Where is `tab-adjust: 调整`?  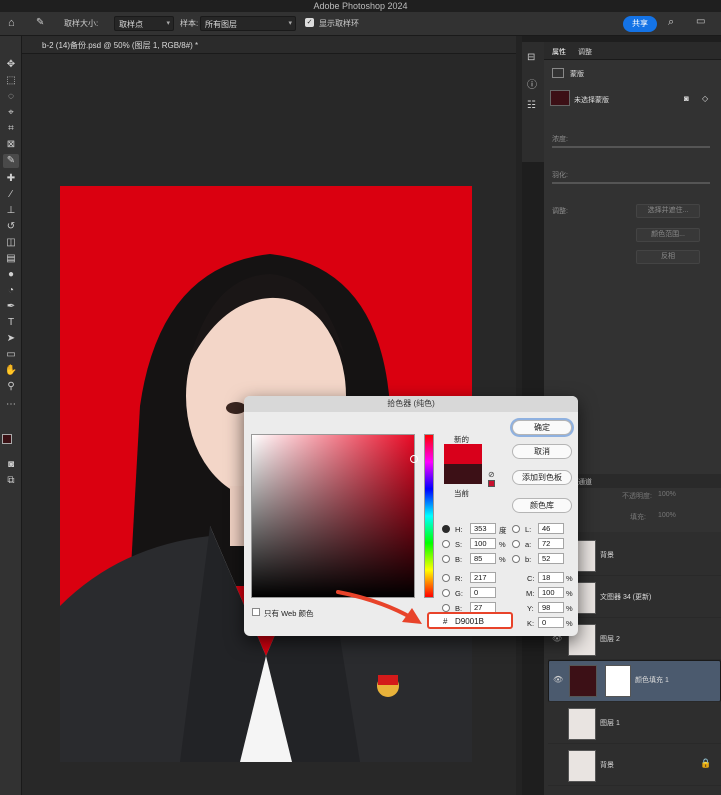 tab-adjust: 调整 is located at coordinates (585, 52).